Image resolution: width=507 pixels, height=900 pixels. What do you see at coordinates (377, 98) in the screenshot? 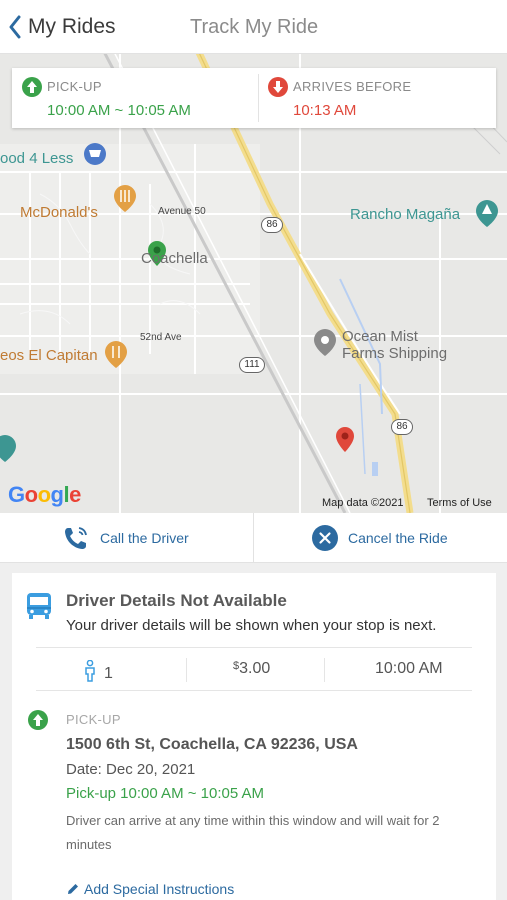
I see `arrives-before-panel: ARRIVES BEFORE 10:13 AM` at bounding box center [377, 98].